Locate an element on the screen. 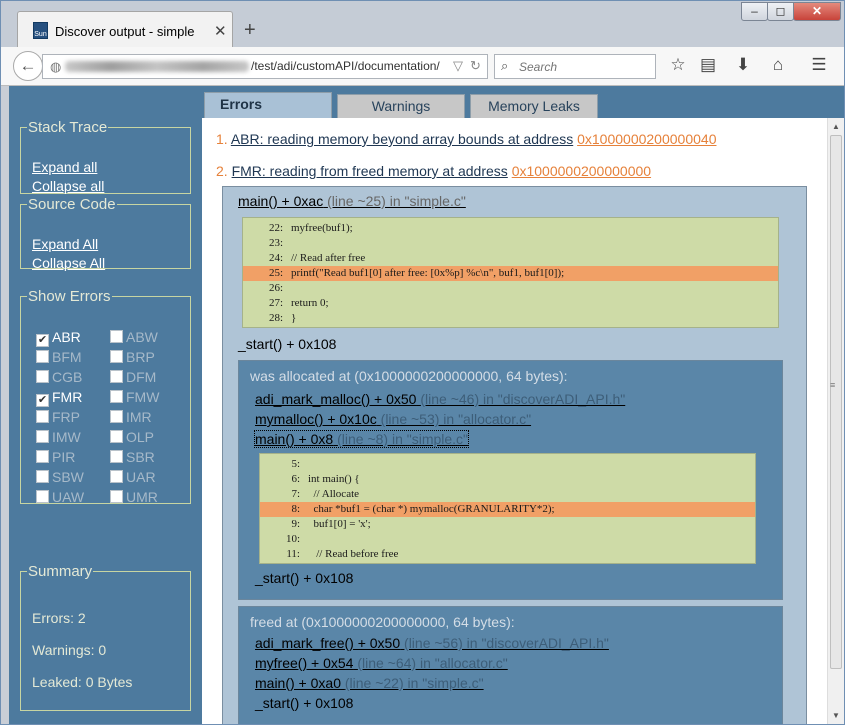 Image resolution: width=845 pixels, height=725 pixels. code-line: 23: is located at coordinates (510, 243).